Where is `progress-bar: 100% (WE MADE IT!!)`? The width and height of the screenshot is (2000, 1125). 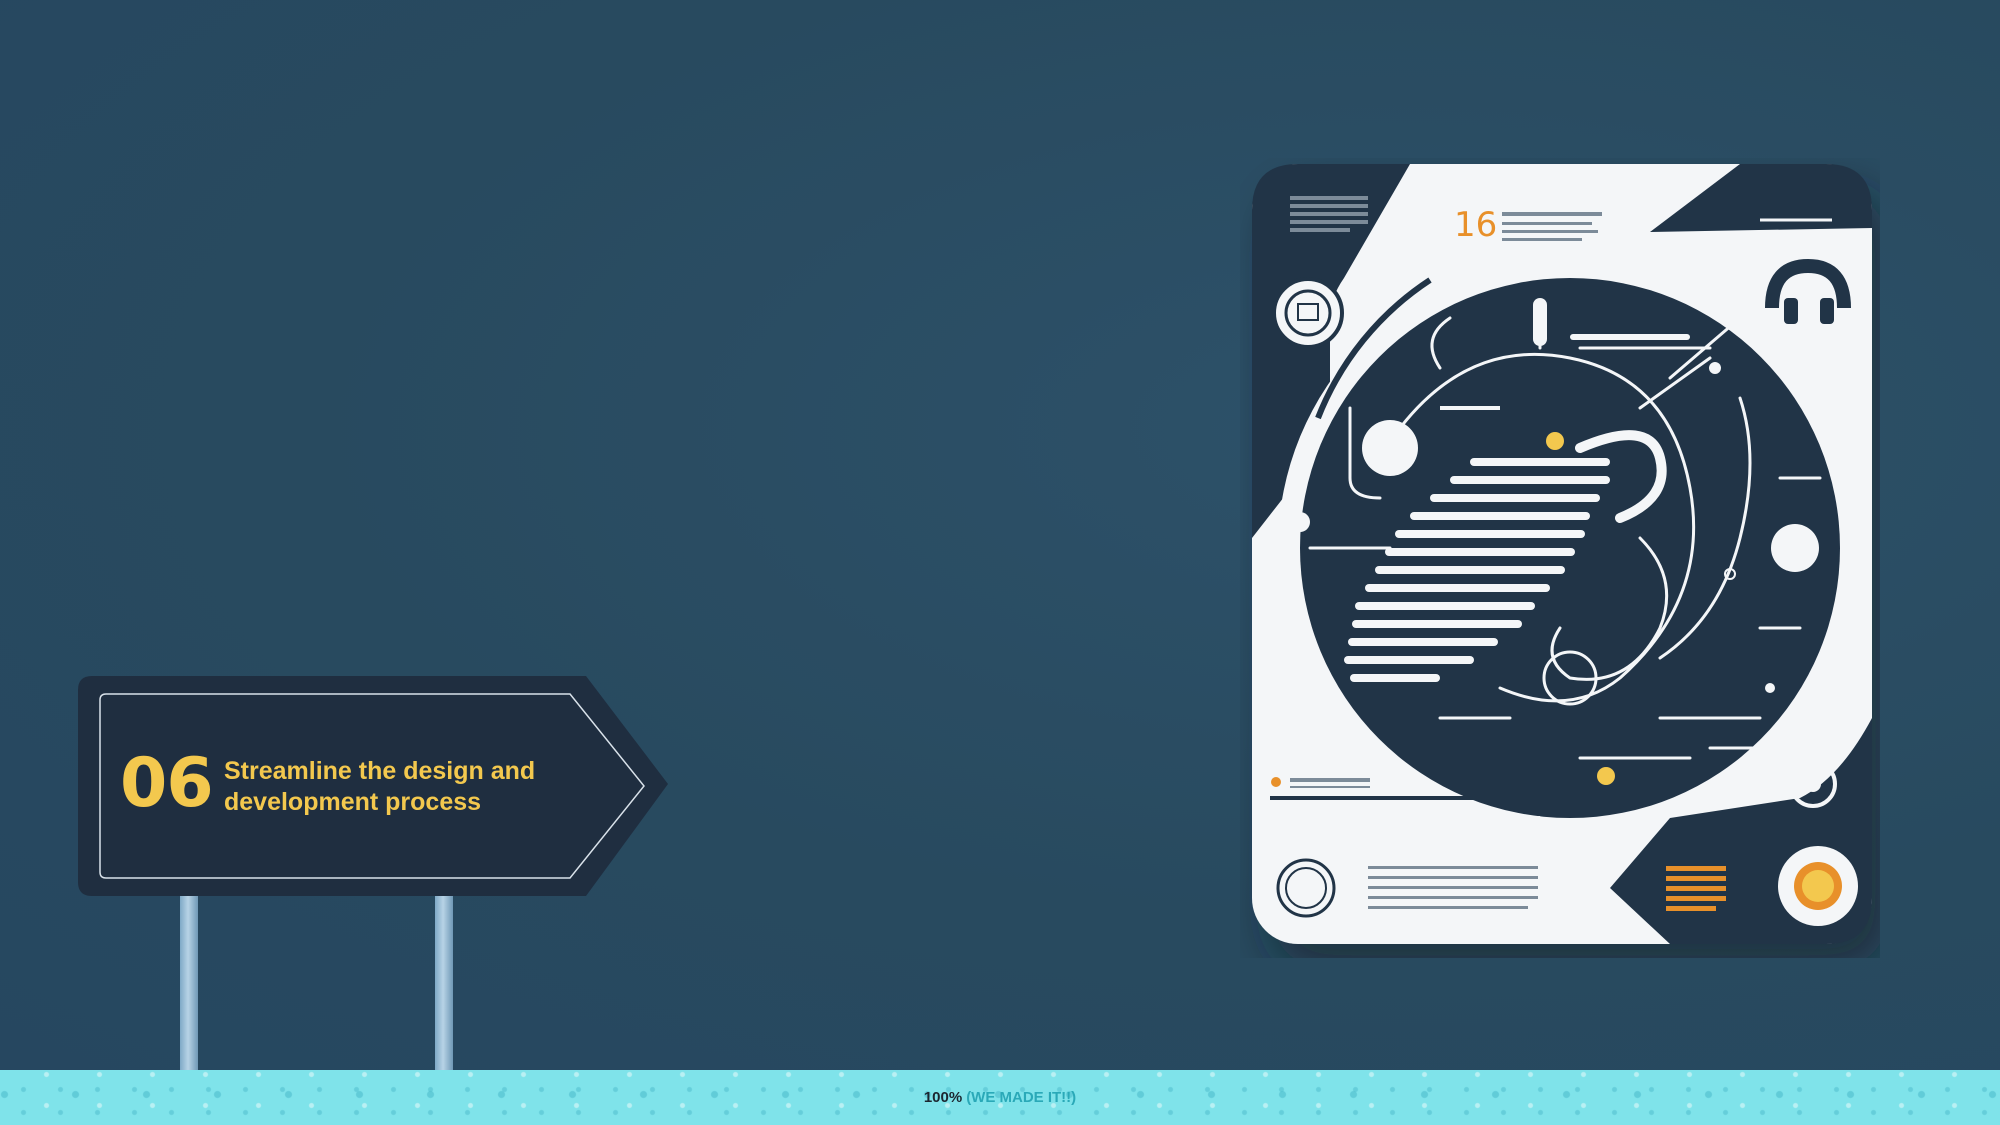 progress-bar: 100% (WE MADE IT!!) is located at coordinates (1000, 1097).